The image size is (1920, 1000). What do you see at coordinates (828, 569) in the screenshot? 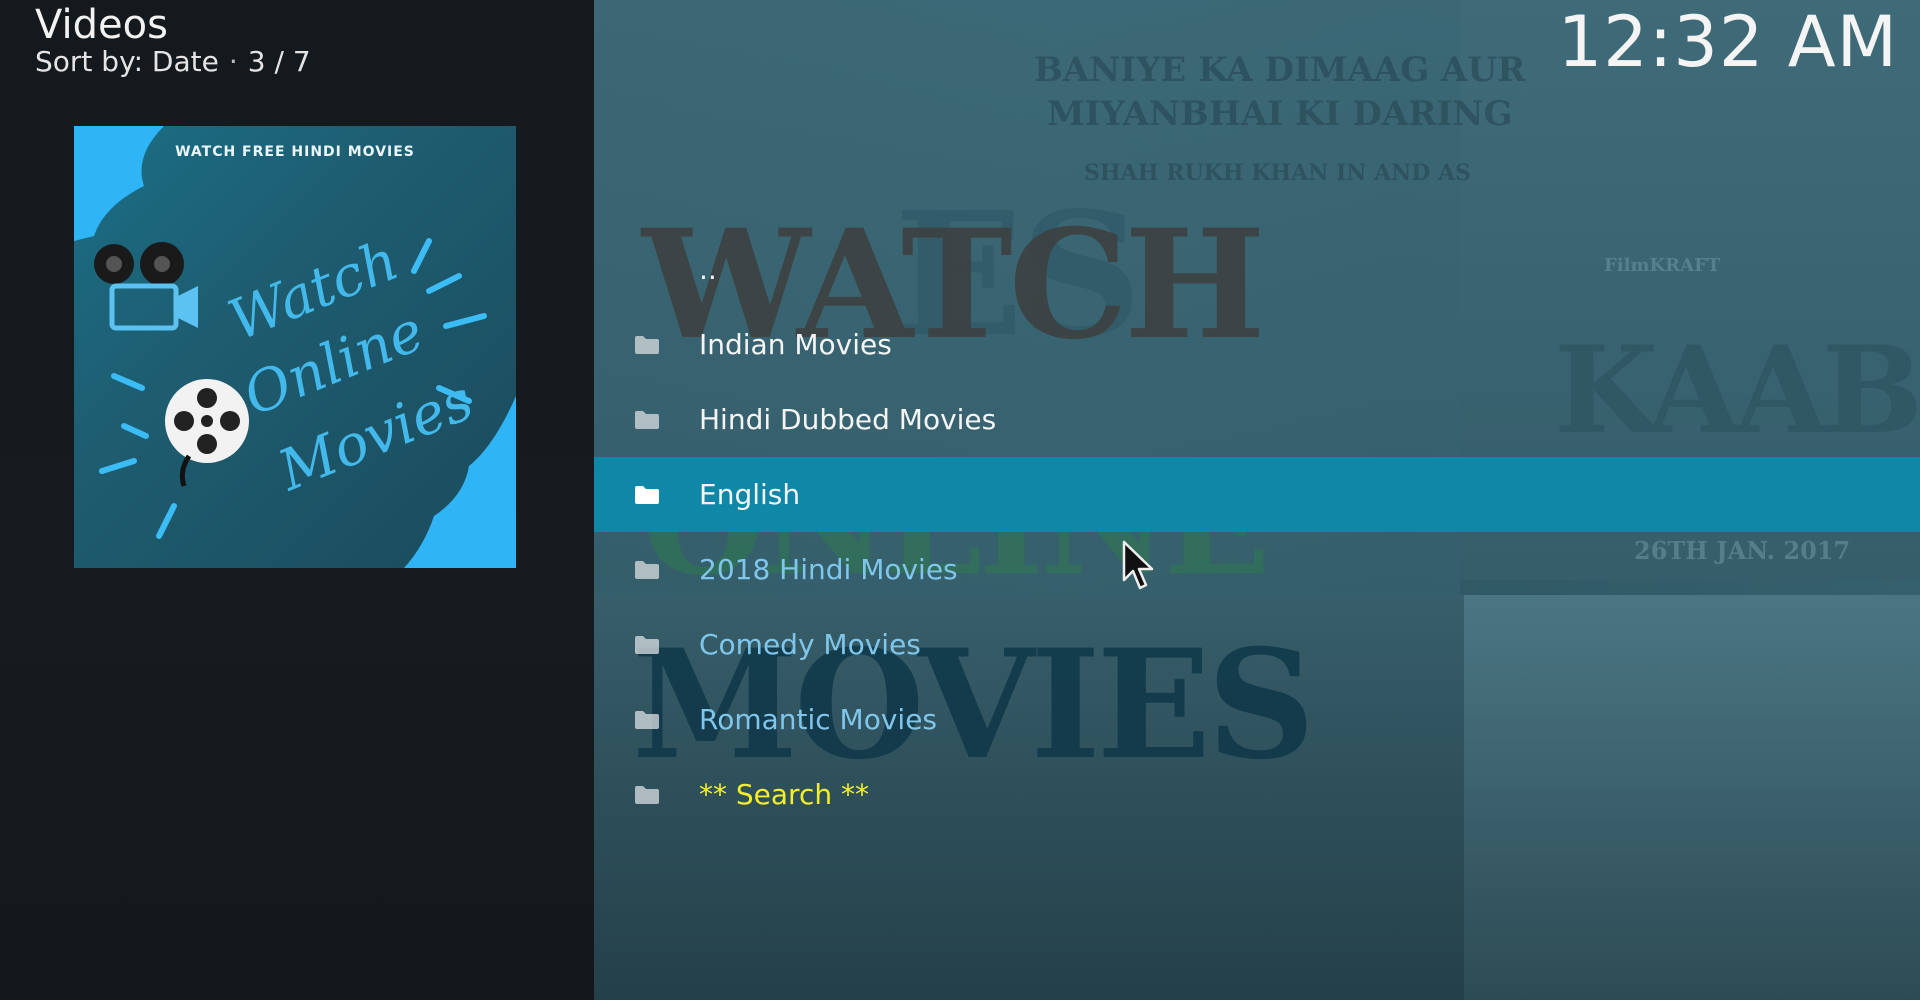
I see `list-item-label: 2018 Hindi Movies` at bounding box center [828, 569].